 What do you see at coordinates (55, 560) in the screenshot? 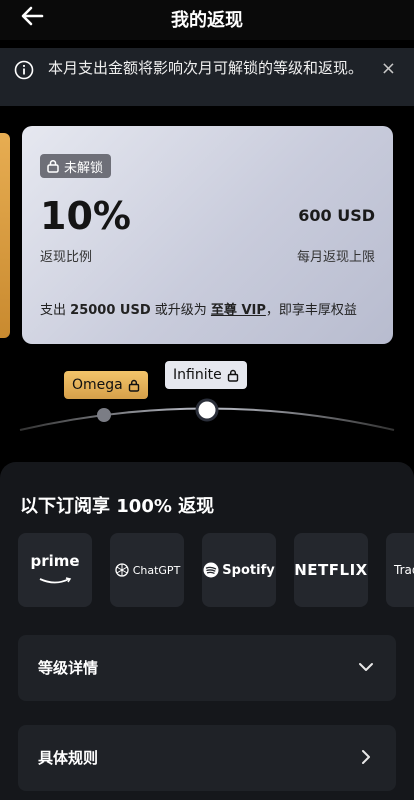
I see `prime-label: prime` at bounding box center [55, 560].